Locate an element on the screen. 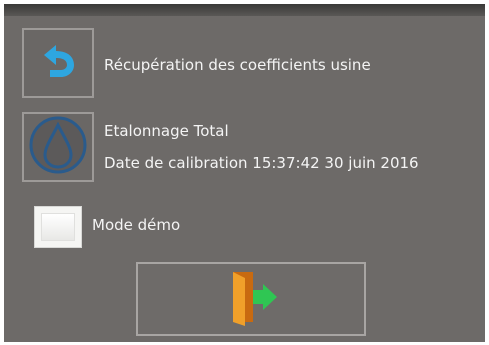 This screenshot has height=345, width=489. exit-door-icon is located at coordinates (251, 299).